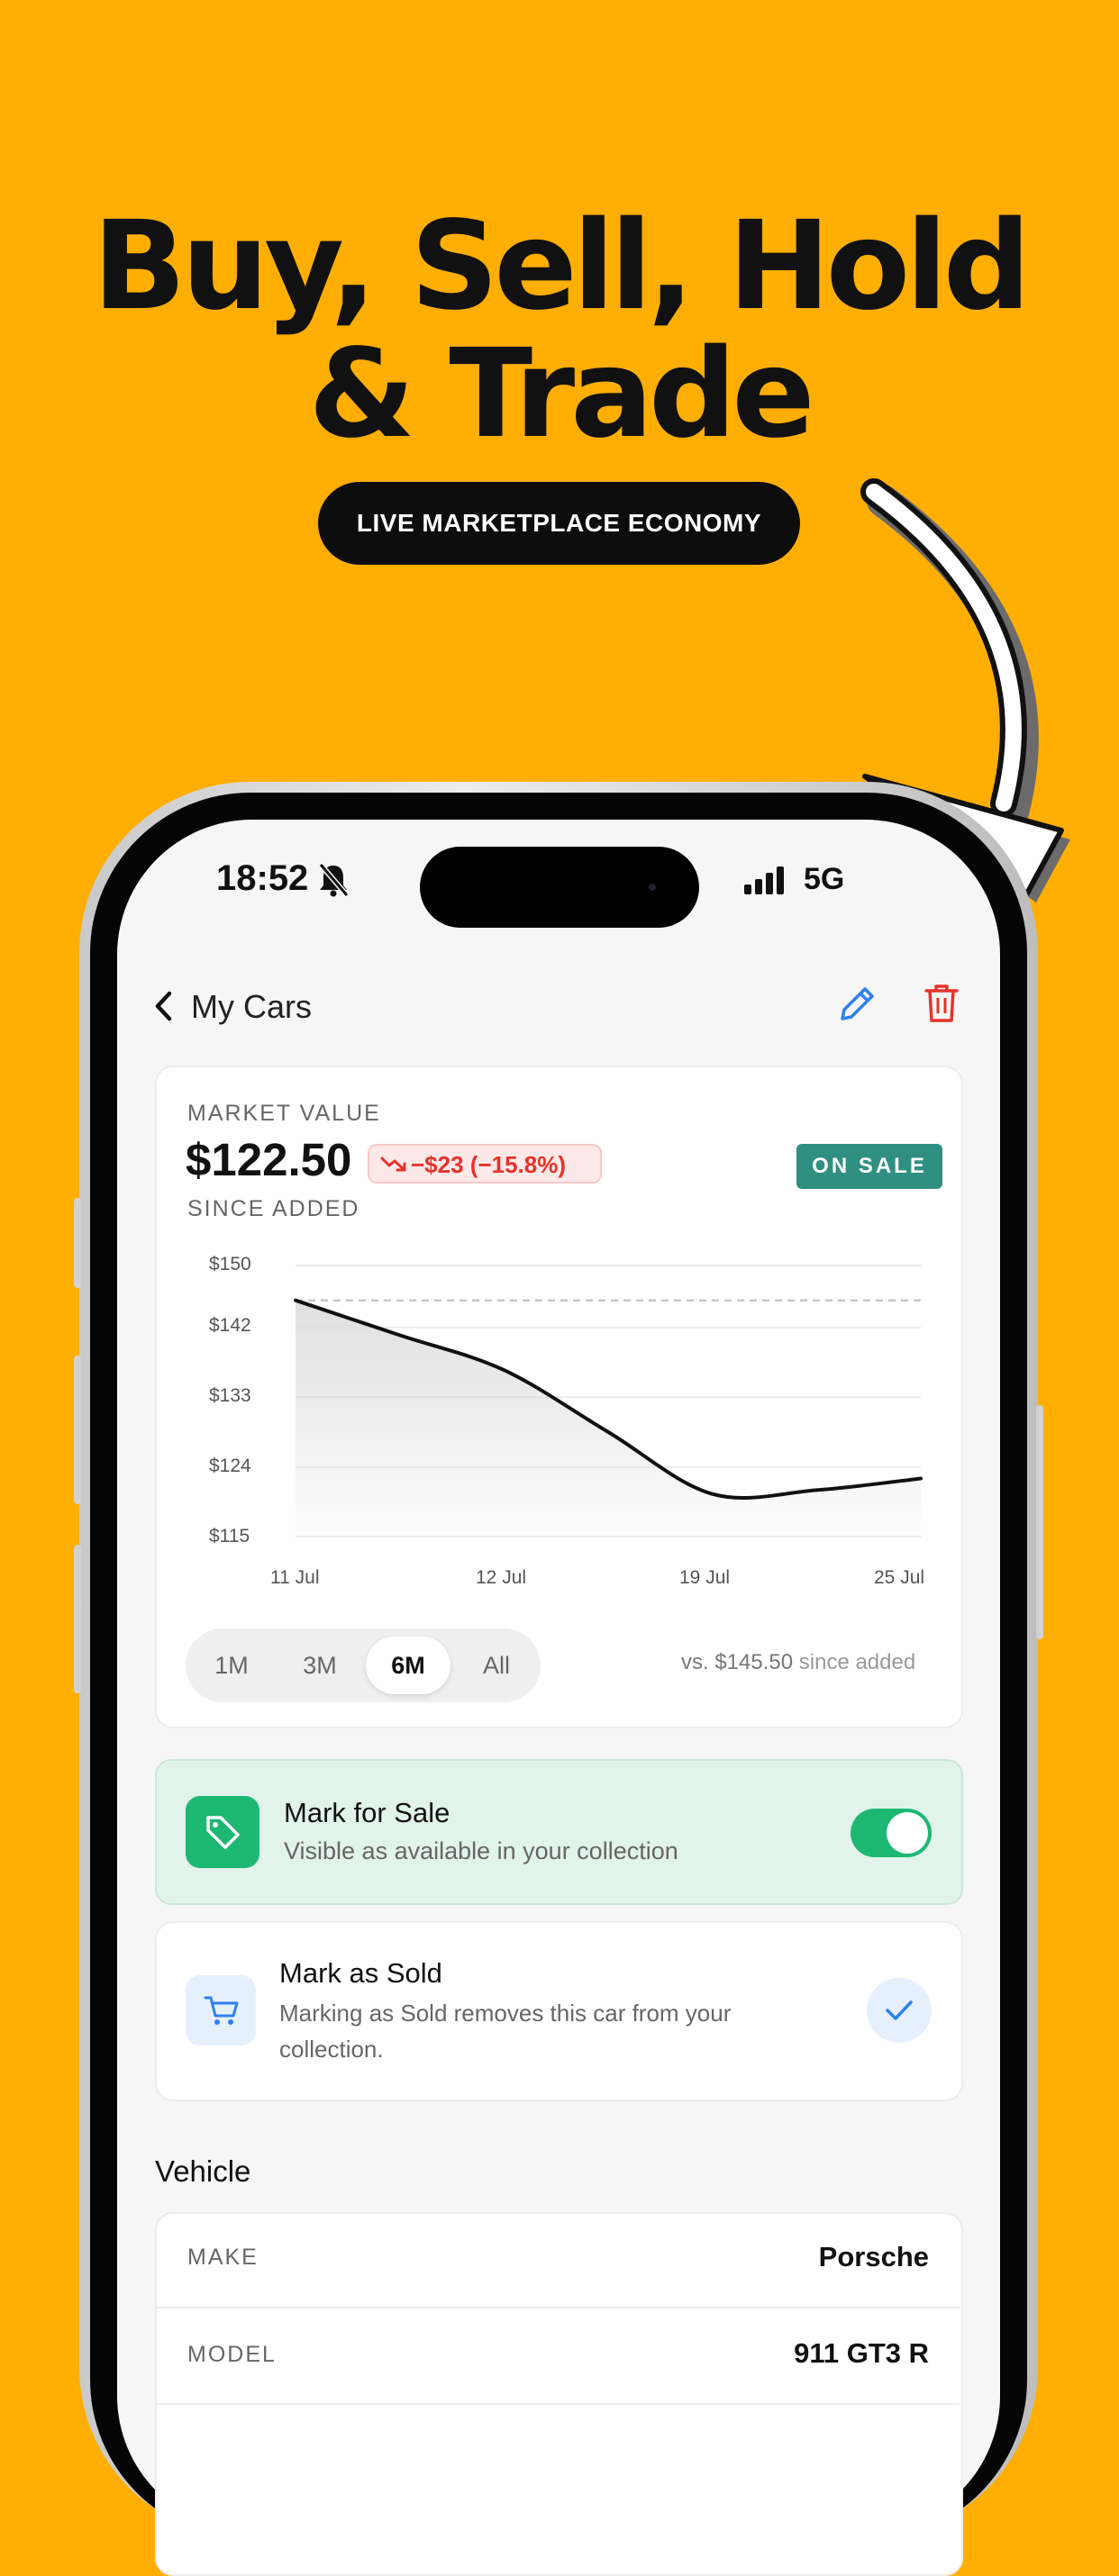 The image size is (1119, 2576). What do you see at coordinates (737, 1662) in the screenshot?
I see `comparison-value: vs. $145.50` at bounding box center [737, 1662].